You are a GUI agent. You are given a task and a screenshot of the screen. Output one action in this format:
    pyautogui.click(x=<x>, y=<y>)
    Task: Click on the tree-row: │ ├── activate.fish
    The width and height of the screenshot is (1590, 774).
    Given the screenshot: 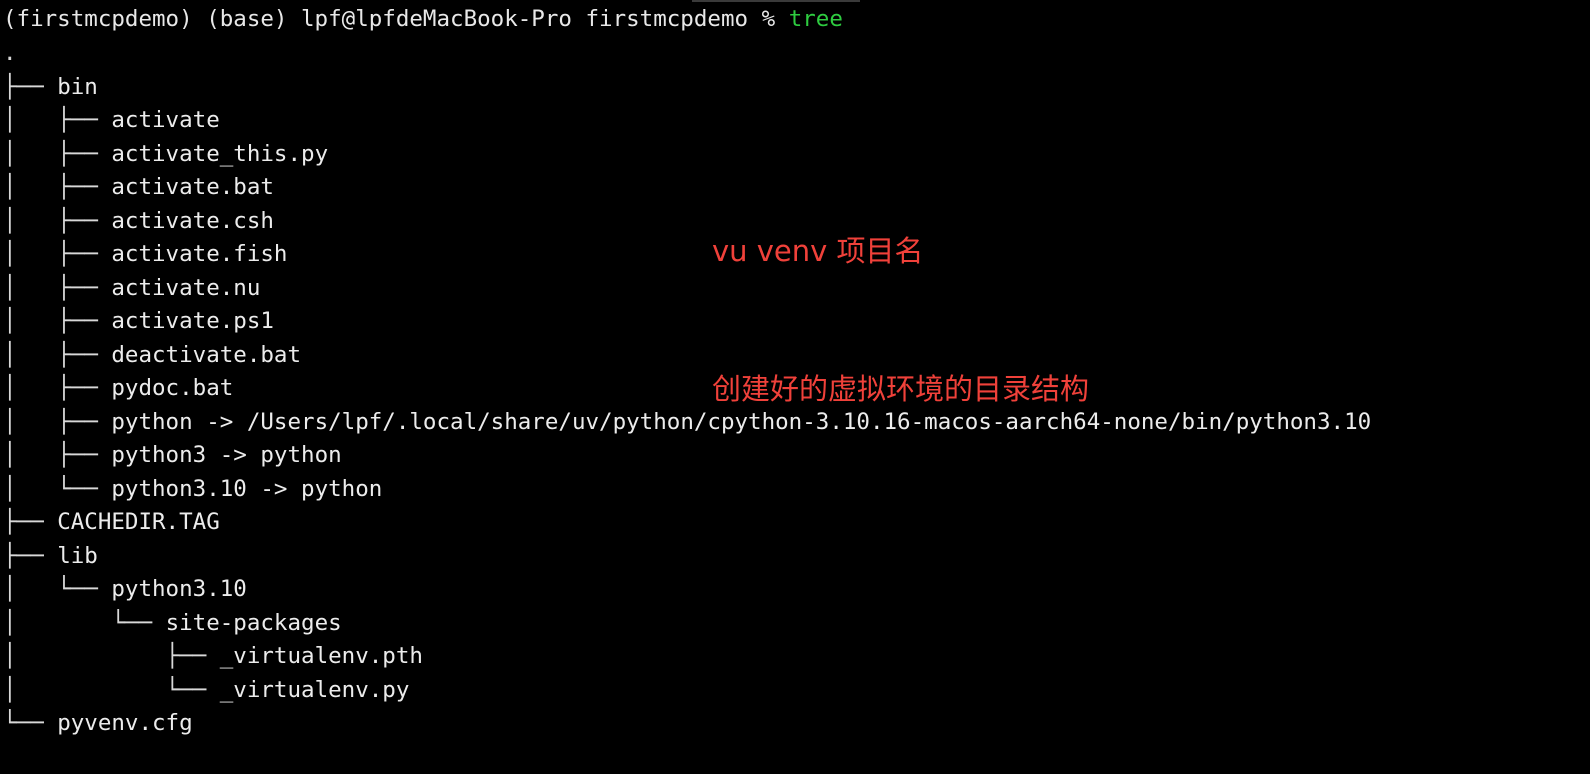 What is the action you would take?
    pyautogui.click(x=145, y=254)
    